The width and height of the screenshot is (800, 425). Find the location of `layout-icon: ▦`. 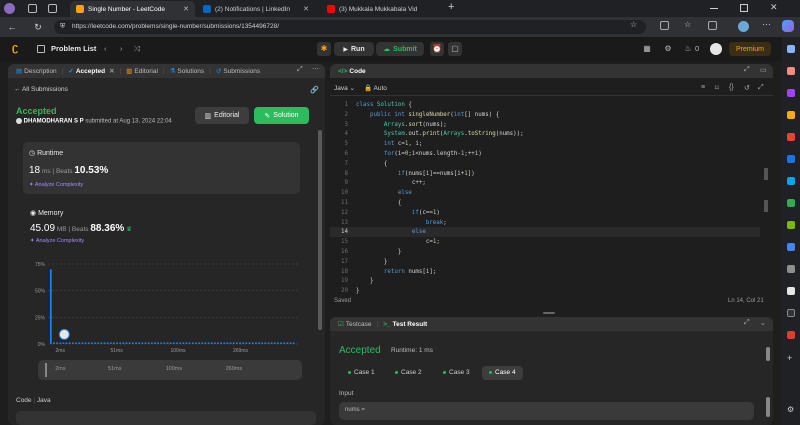

layout-icon: ▦ is located at coordinates (647, 49).